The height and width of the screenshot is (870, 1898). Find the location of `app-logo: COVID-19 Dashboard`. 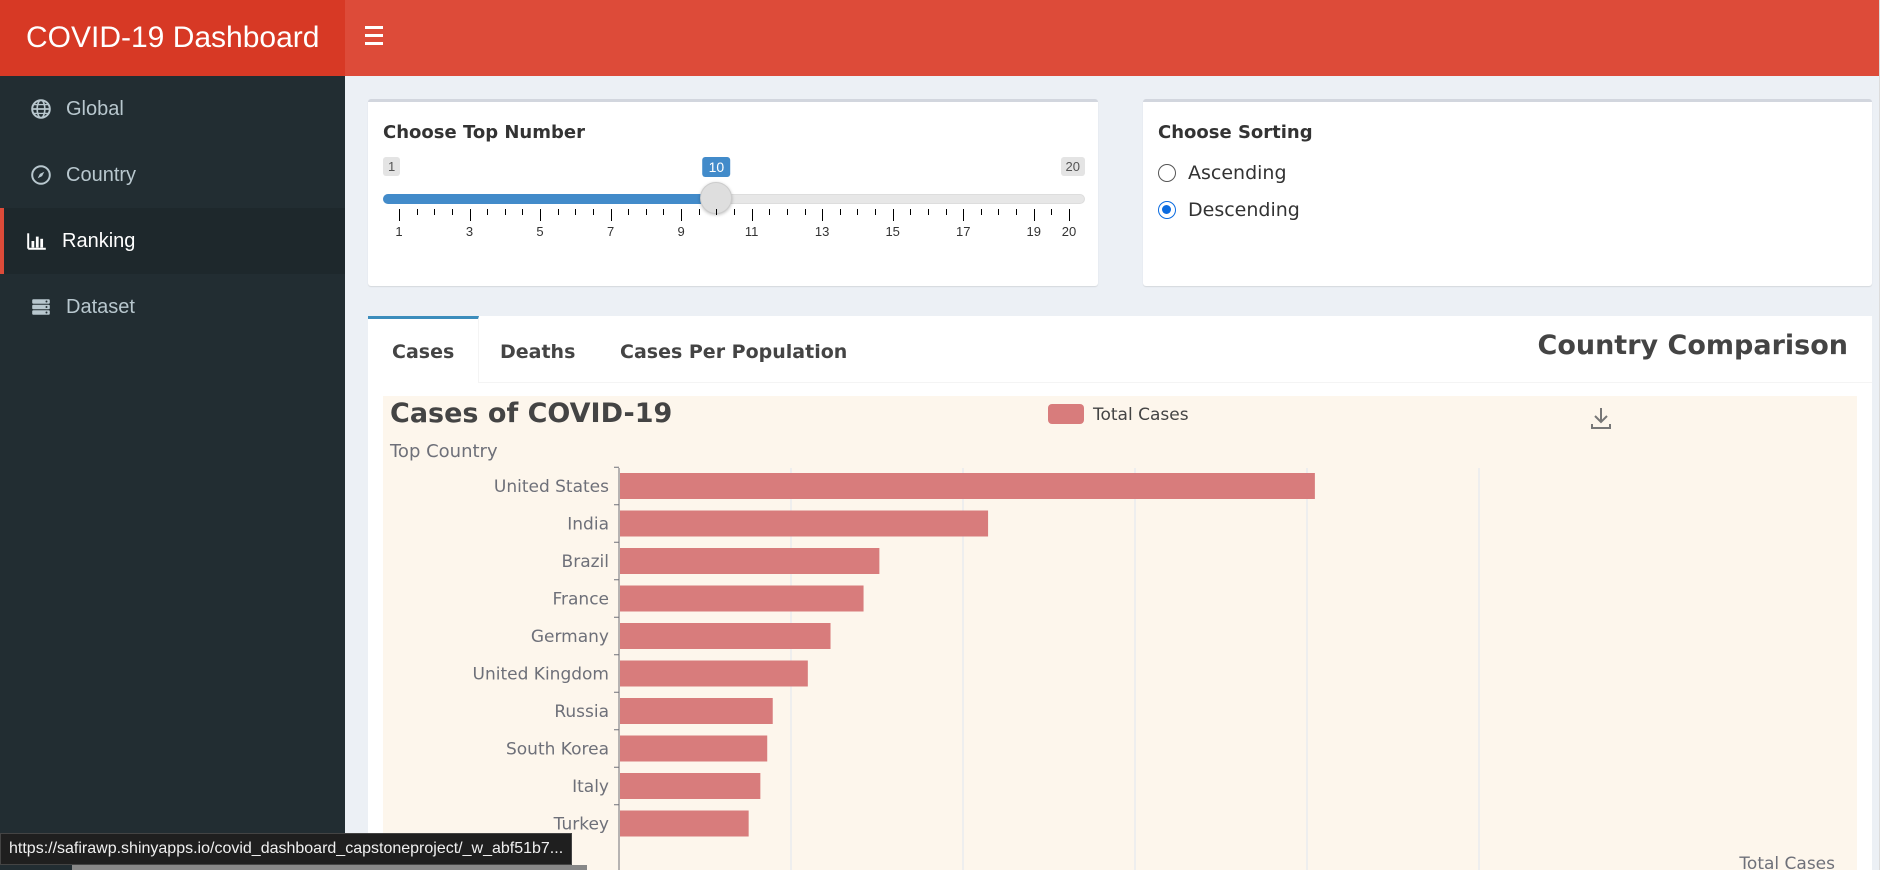

app-logo: COVID-19 Dashboard is located at coordinates (172, 38).